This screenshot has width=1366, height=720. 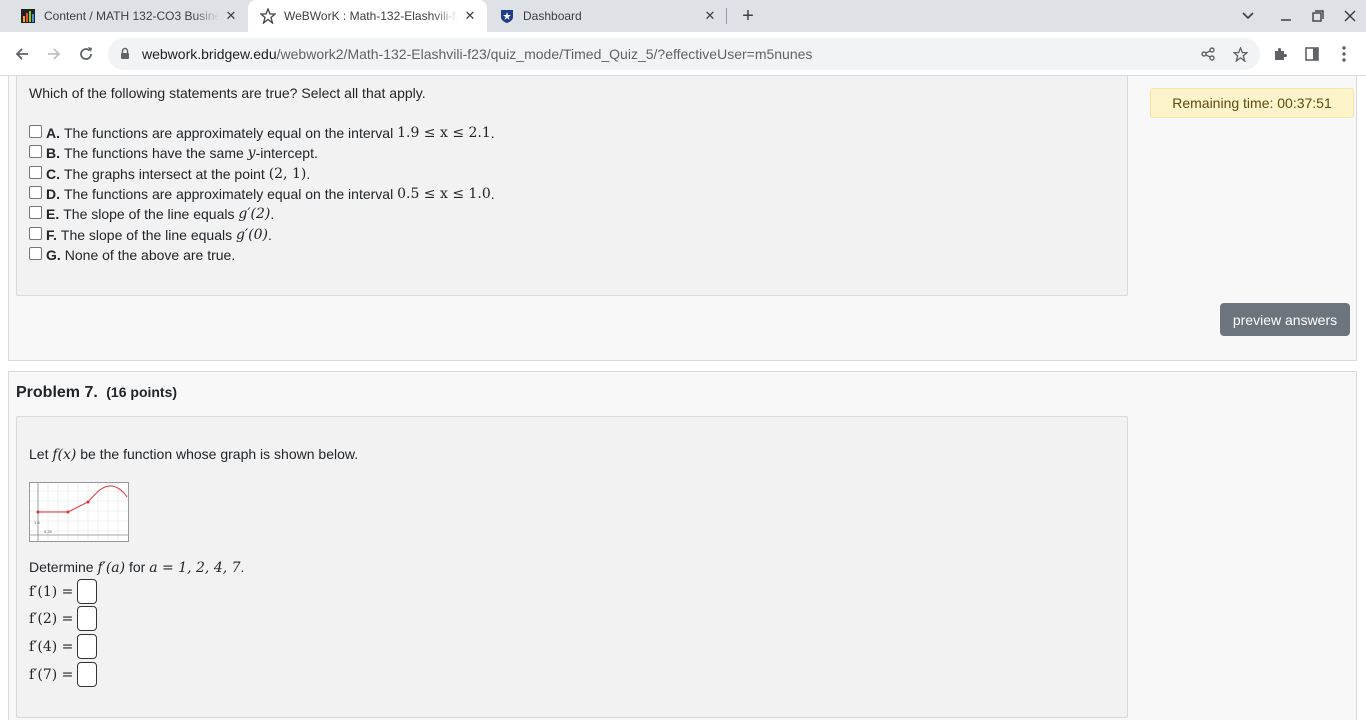 What do you see at coordinates (35, 151) in the screenshot?
I see `choice-b-checkbox` at bounding box center [35, 151].